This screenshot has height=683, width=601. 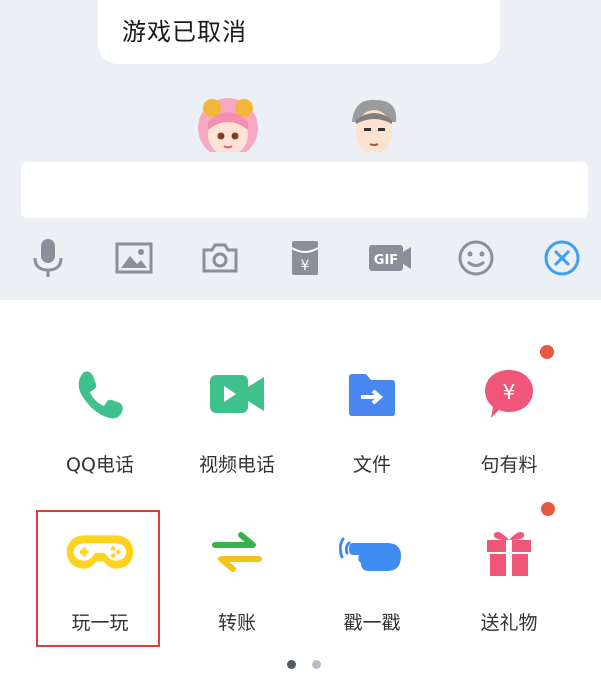 I want to click on message-bubble: 游戏已取消, so click(x=299, y=32).